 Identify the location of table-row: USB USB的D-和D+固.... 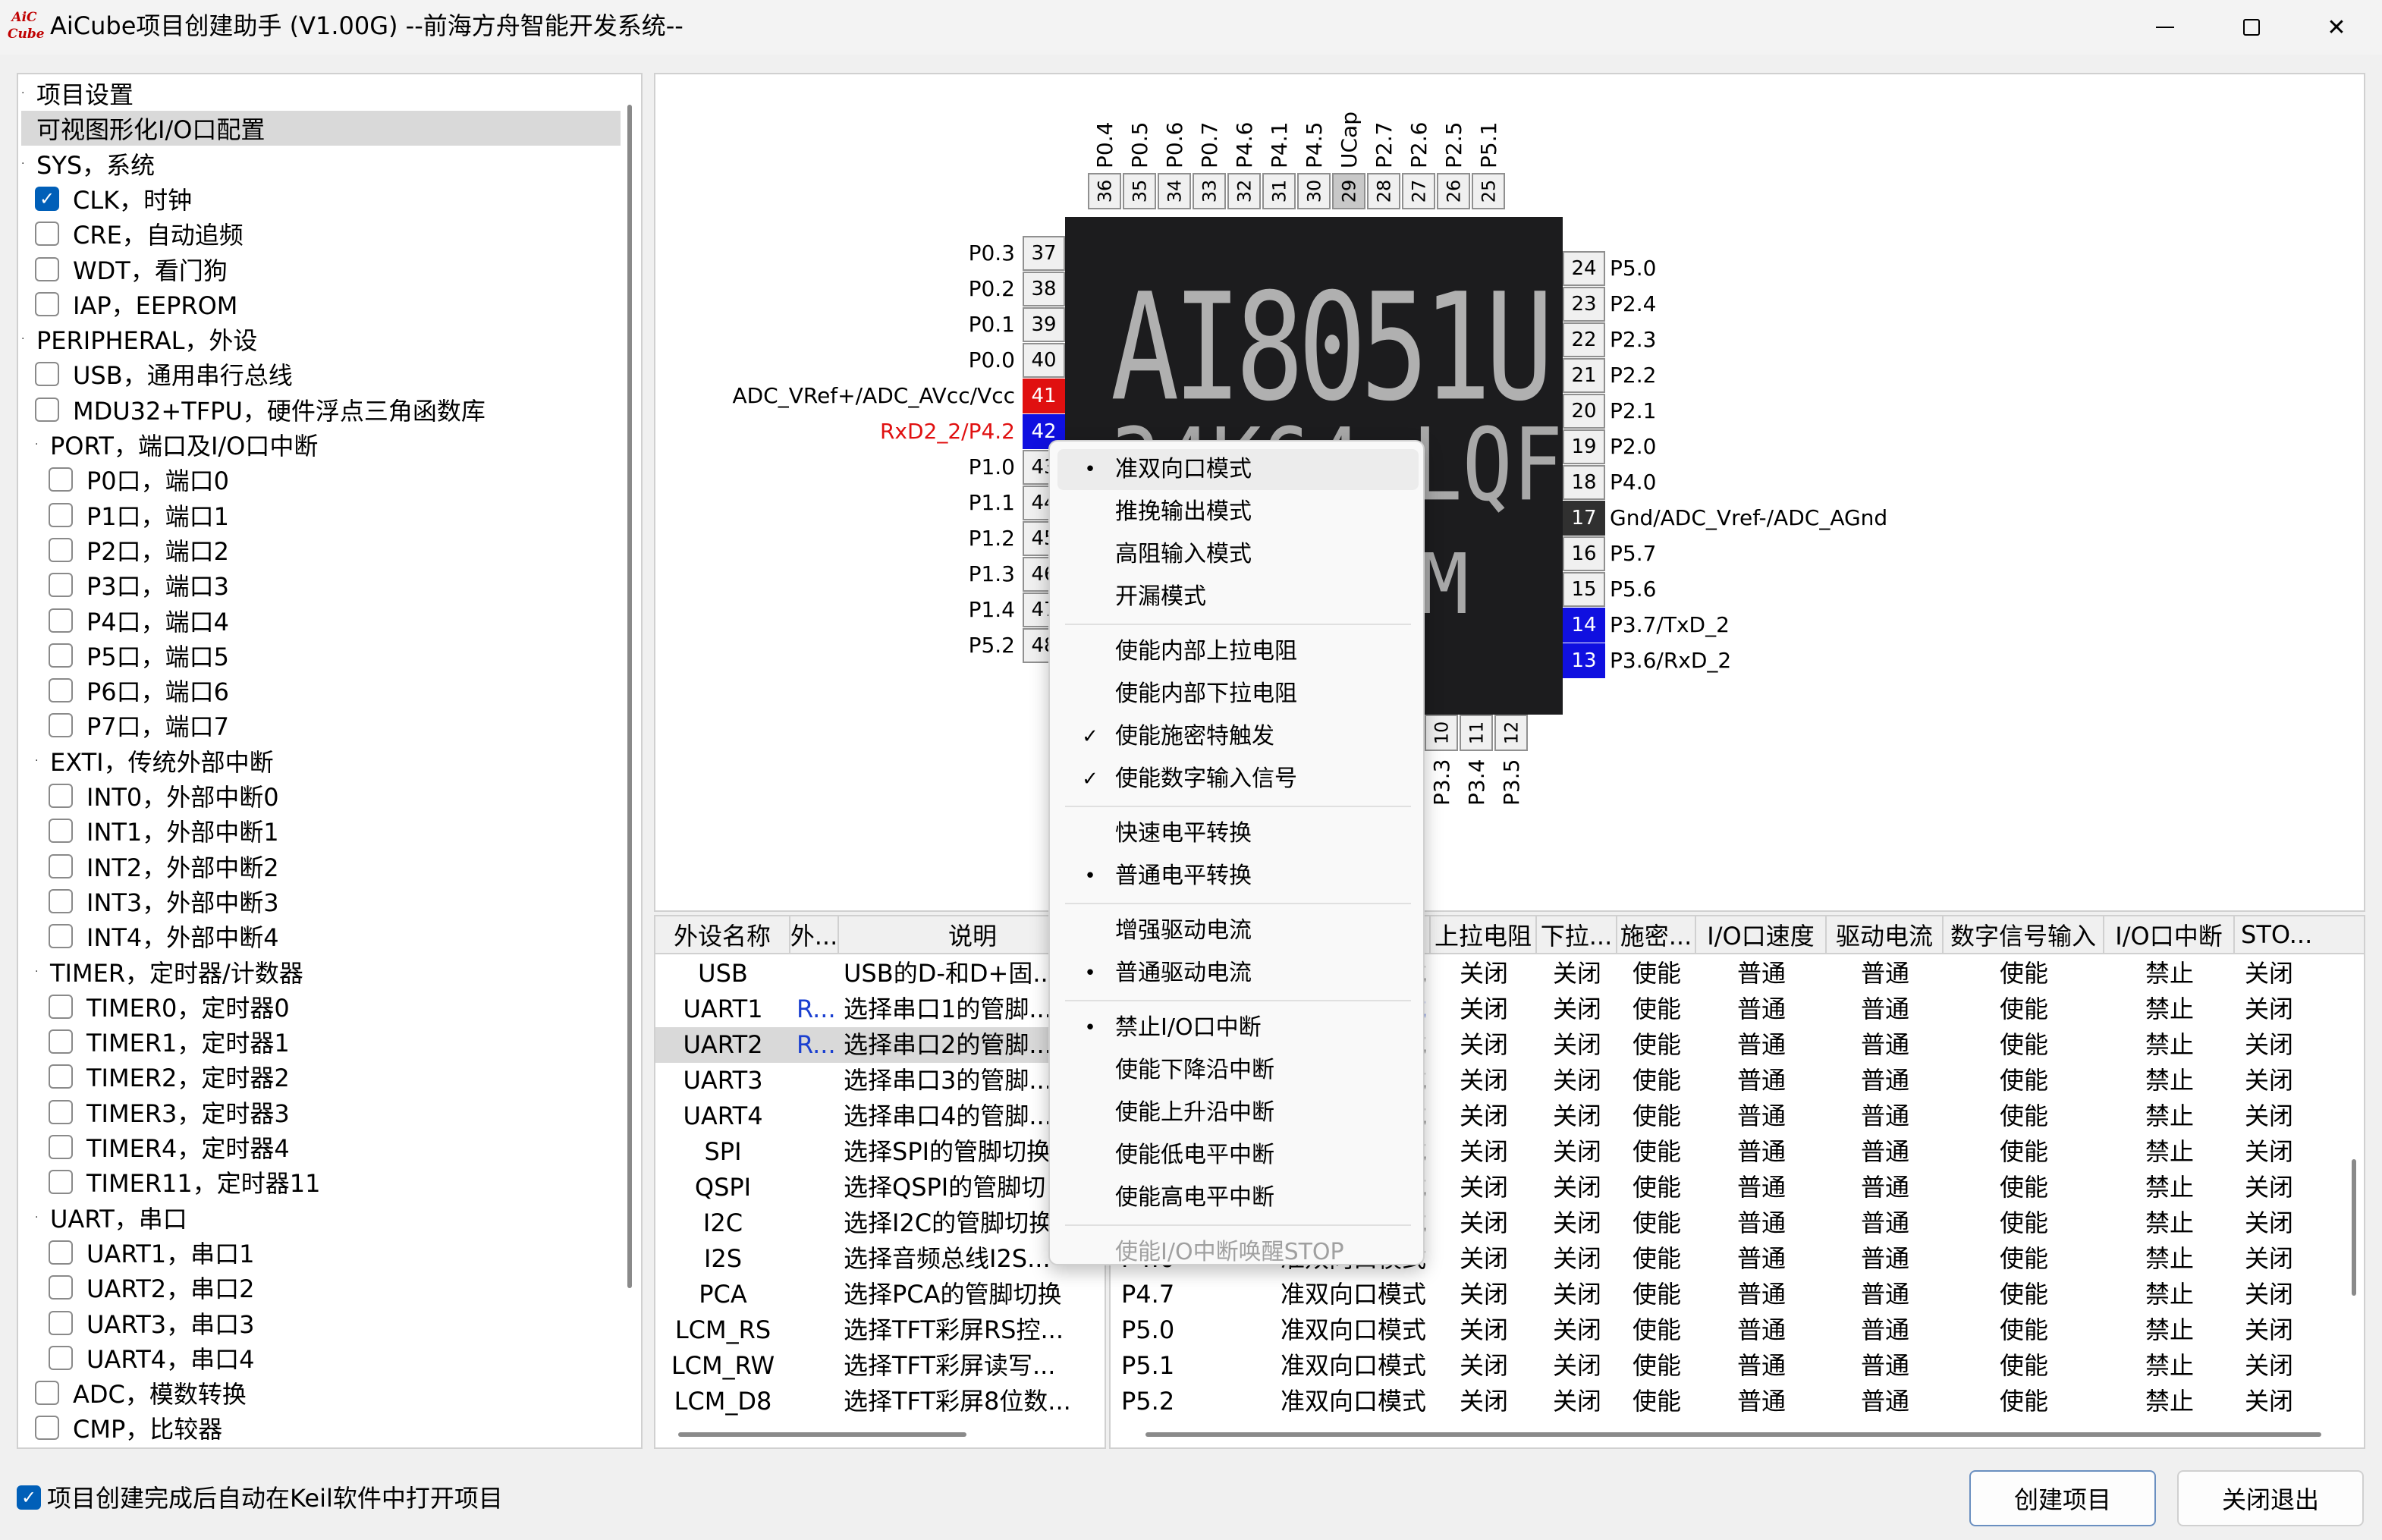
(880, 974).